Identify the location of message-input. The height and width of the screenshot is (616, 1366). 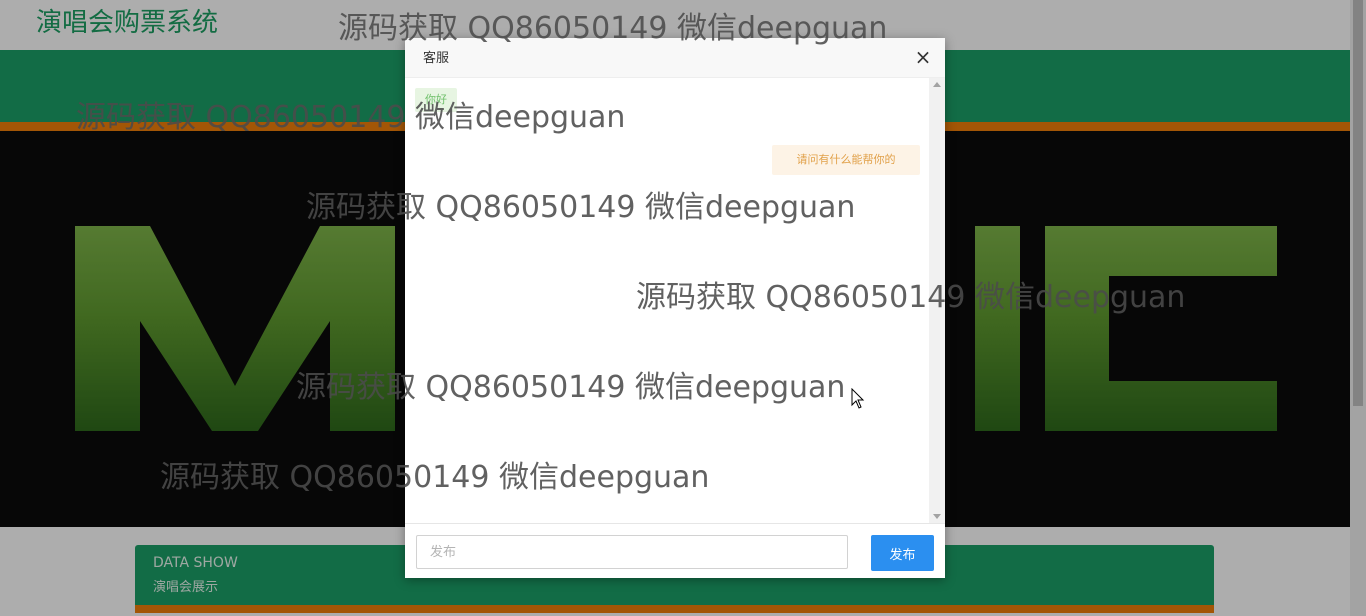
(632, 552).